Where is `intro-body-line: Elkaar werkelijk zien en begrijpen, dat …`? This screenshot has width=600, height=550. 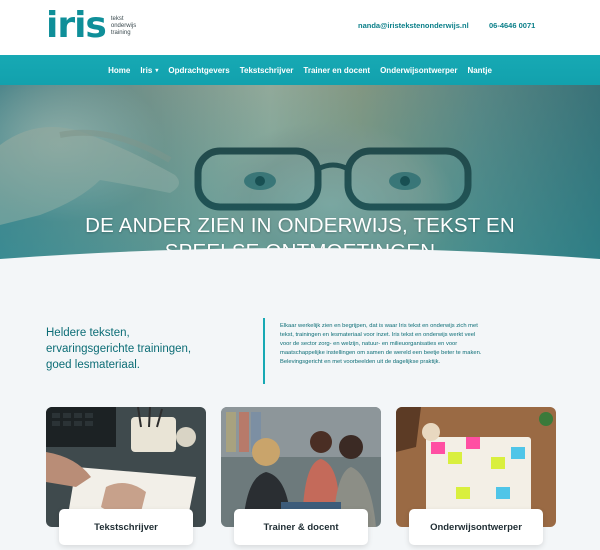
intro-body-line: Elkaar werkelijk zien en begrijpen, dat … is located at coordinates (379, 326).